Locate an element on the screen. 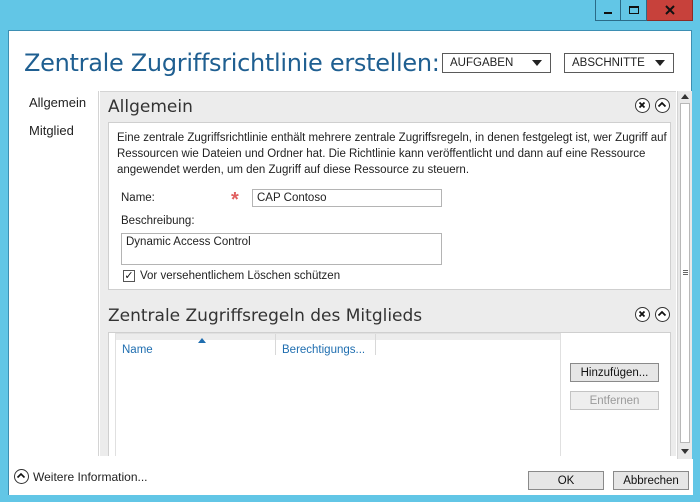 This screenshot has height=502, width=700. ok-button: OK is located at coordinates (566, 480).